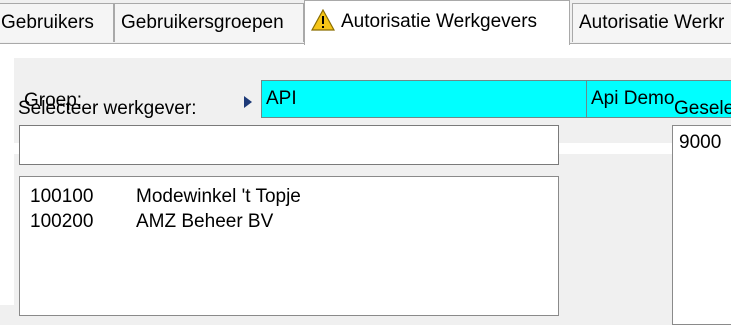 This screenshot has height=325, width=731. I want to click on row-indicator-icon, so click(248, 102).